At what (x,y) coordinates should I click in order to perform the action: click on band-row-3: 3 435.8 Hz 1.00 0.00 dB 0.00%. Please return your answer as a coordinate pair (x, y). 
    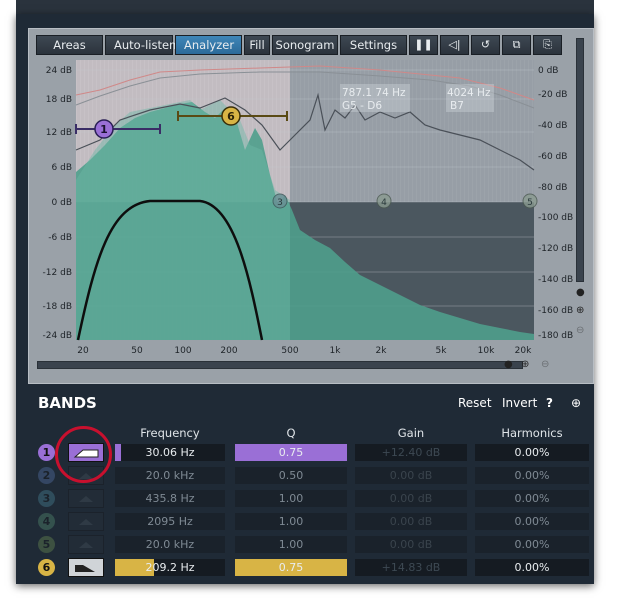
    Looking at the image, I should click on (311, 499).